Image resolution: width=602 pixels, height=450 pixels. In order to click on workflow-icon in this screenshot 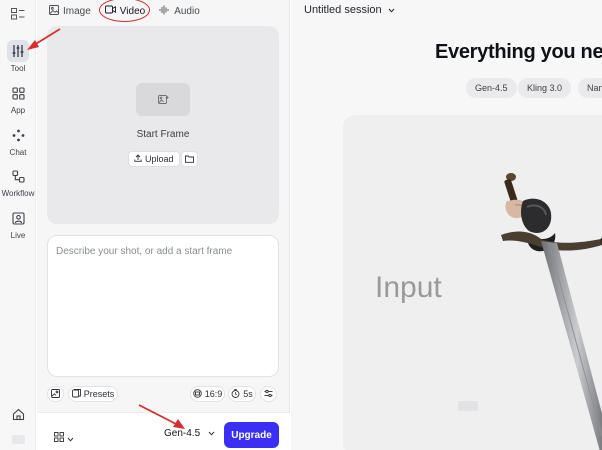, I will do `click(18, 176)`.